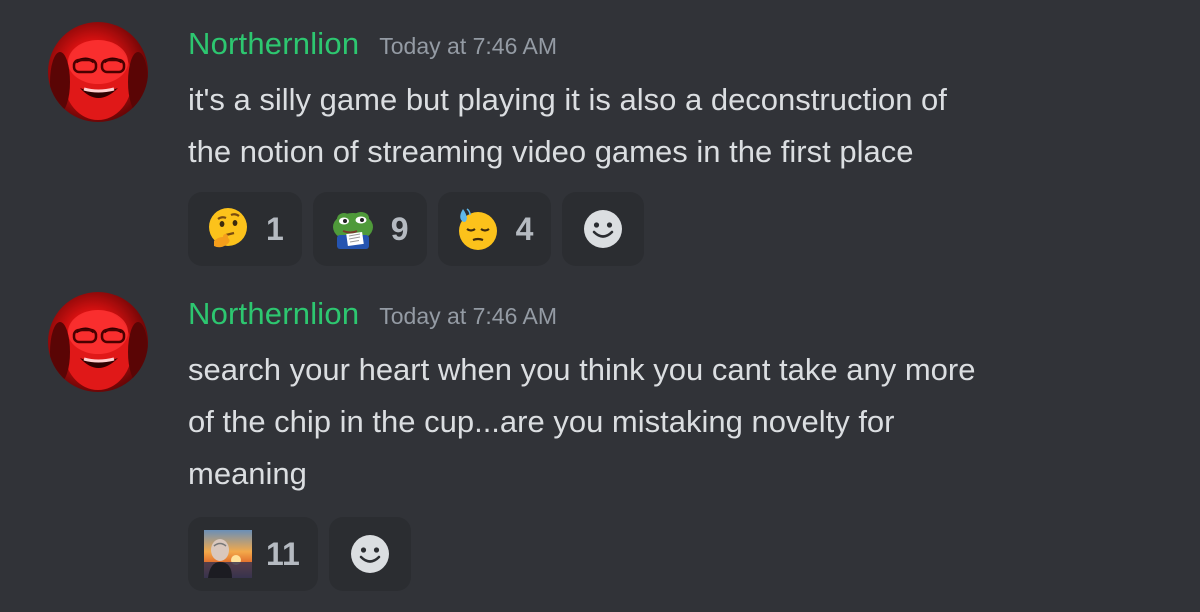 The image size is (1200, 612). Describe the element at coordinates (275, 228) in the screenshot. I see `reaction-count: 1` at that location.